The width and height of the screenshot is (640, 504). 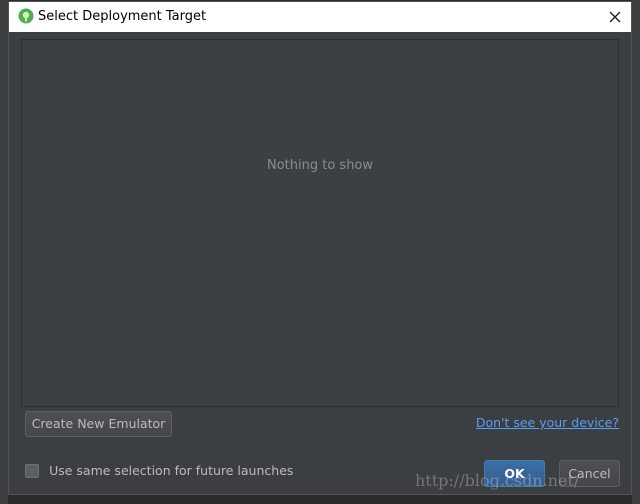 What do you see at coordinates (615, 17) in the screenshot?
I see `close-icon` at bounding box center [615, 17].